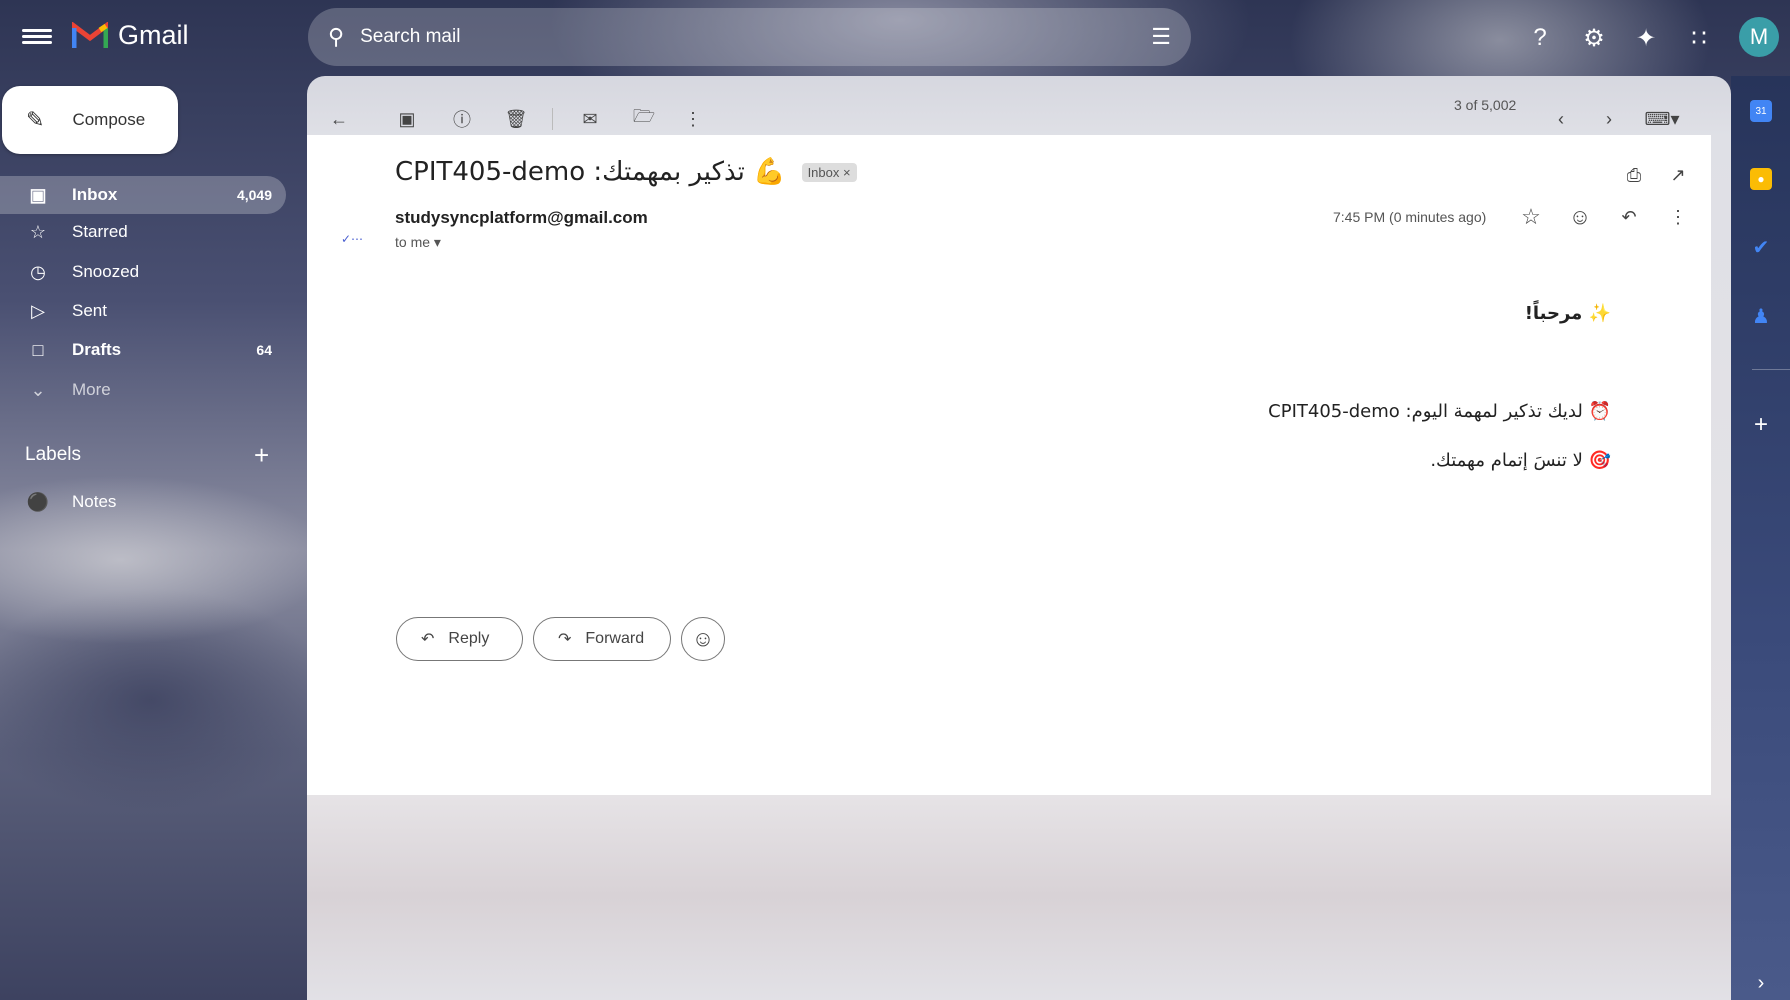  What do you see at coordinates (516, 119) in the screenshot?
I see `delete-icon: 🗑` at bounding box center [516, 119].